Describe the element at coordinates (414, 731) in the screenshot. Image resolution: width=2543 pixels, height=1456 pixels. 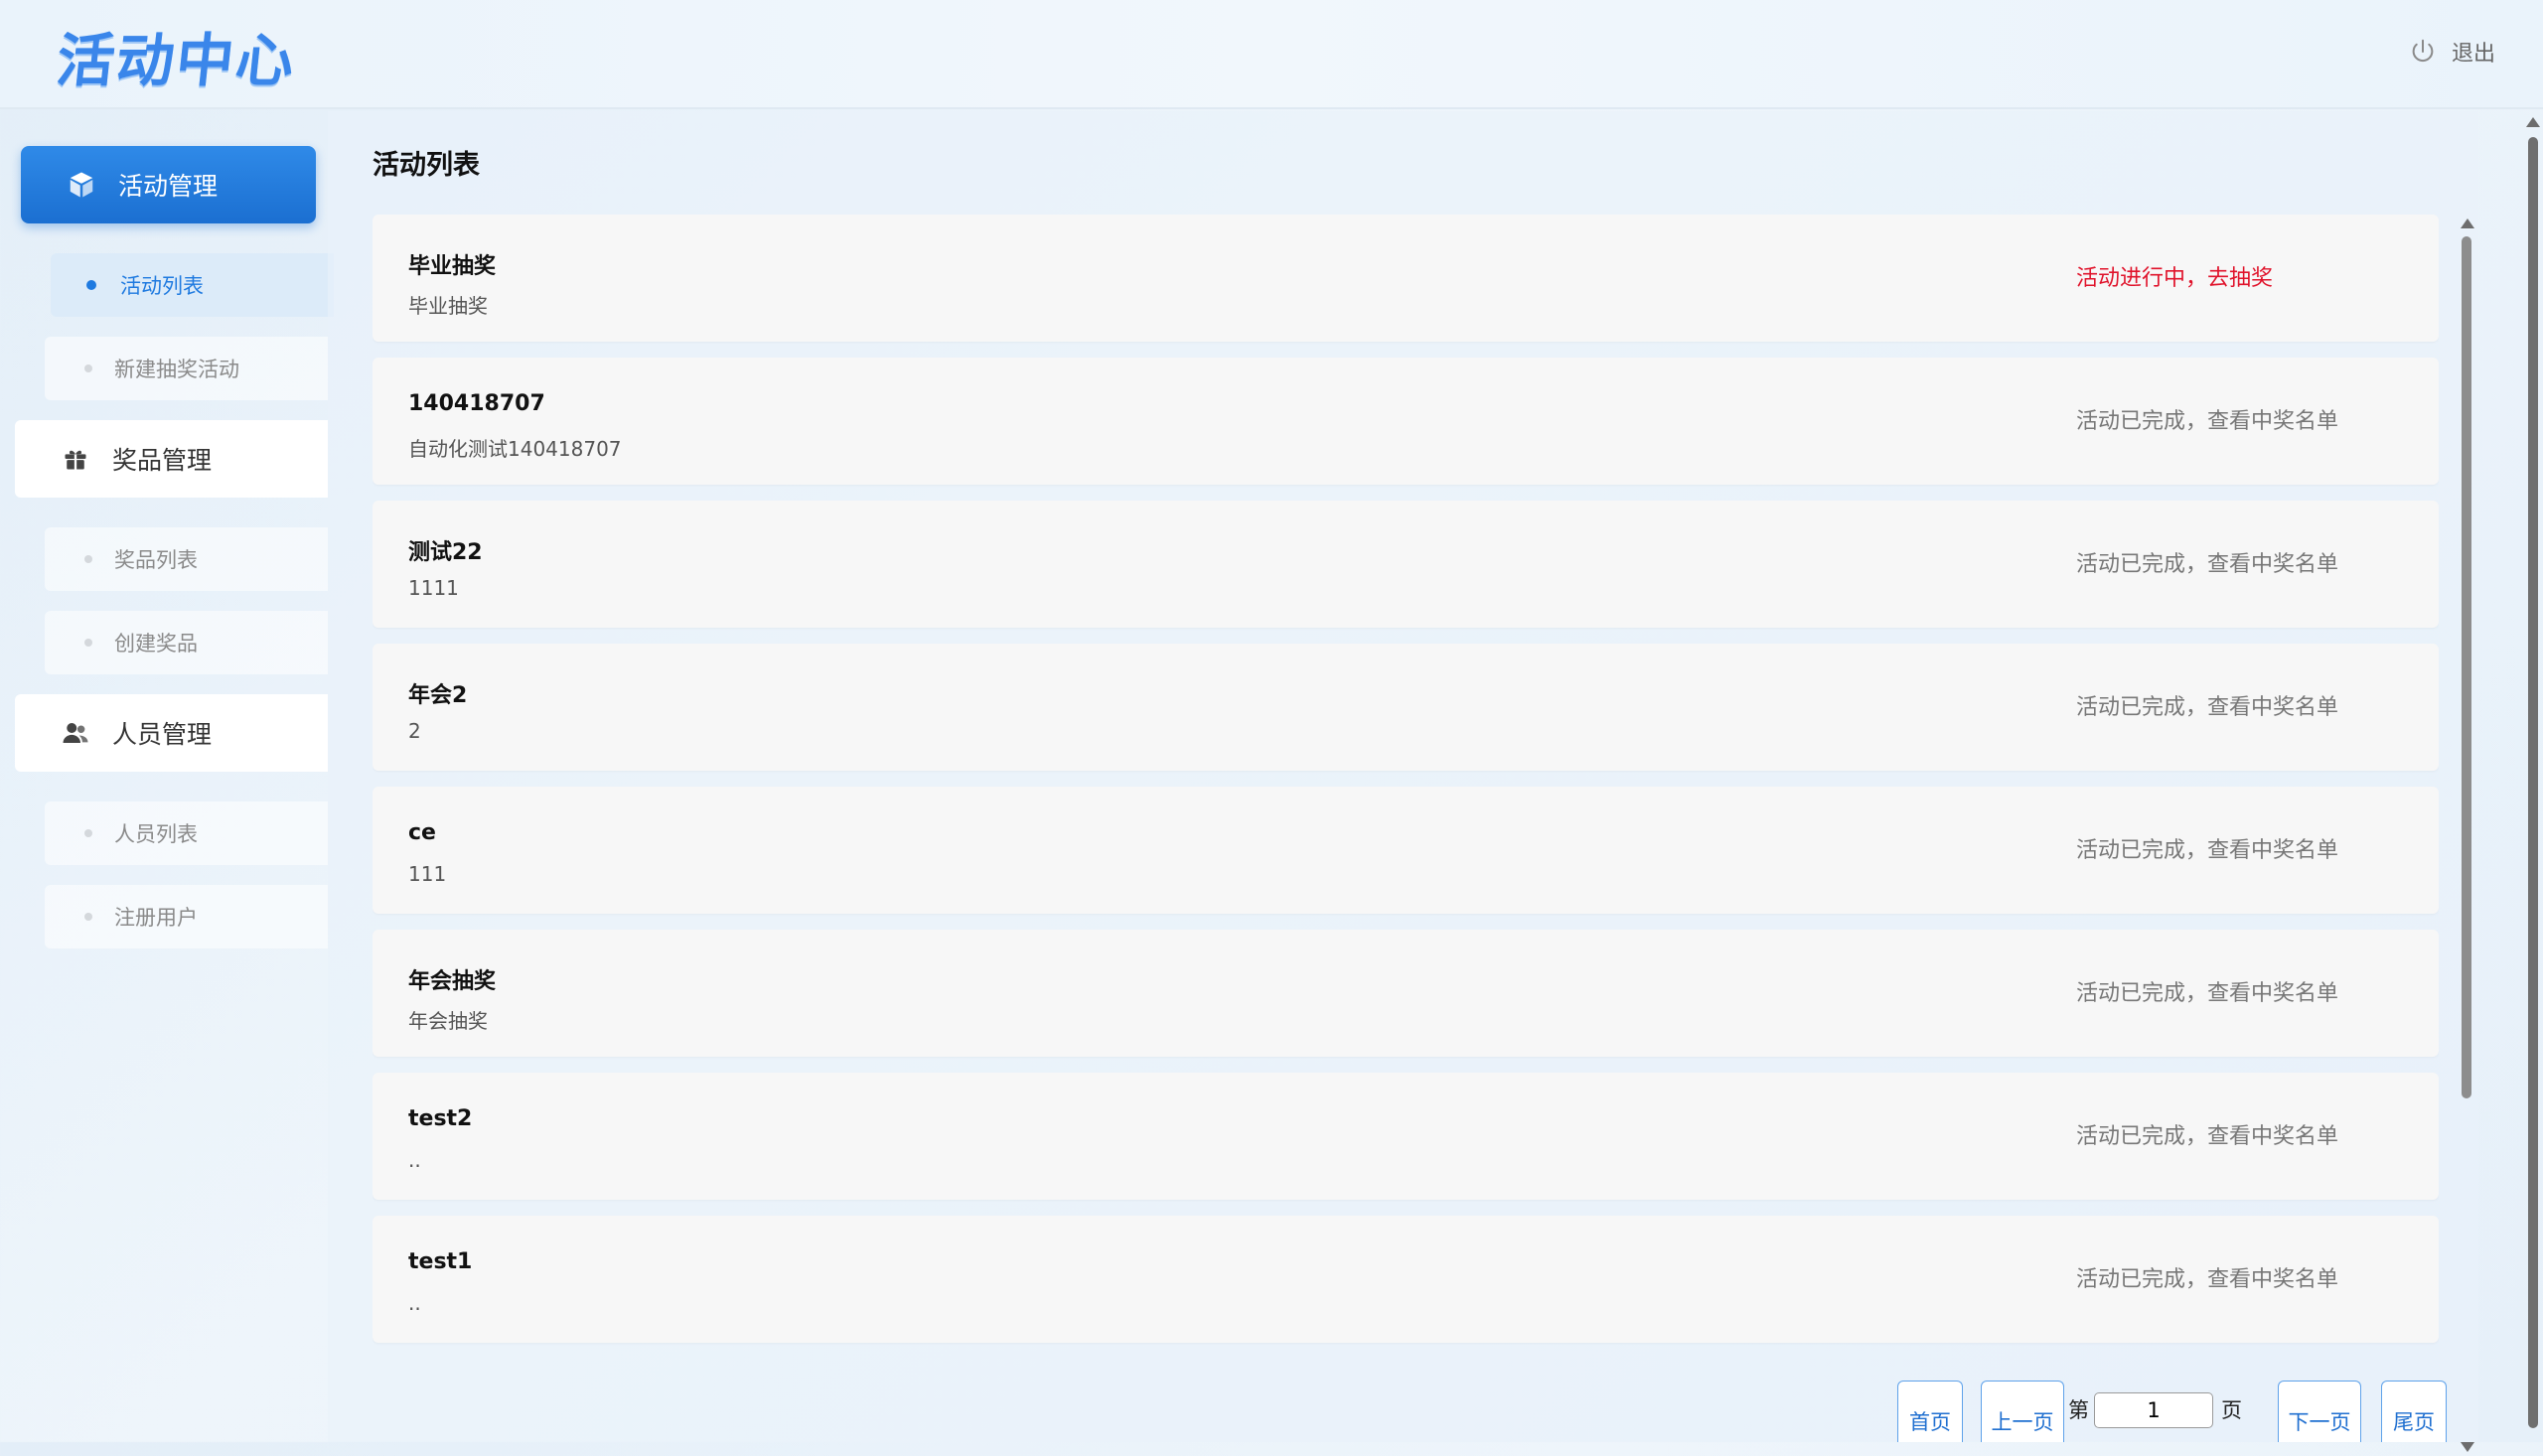
I see `activity-desc: 2` at that location.